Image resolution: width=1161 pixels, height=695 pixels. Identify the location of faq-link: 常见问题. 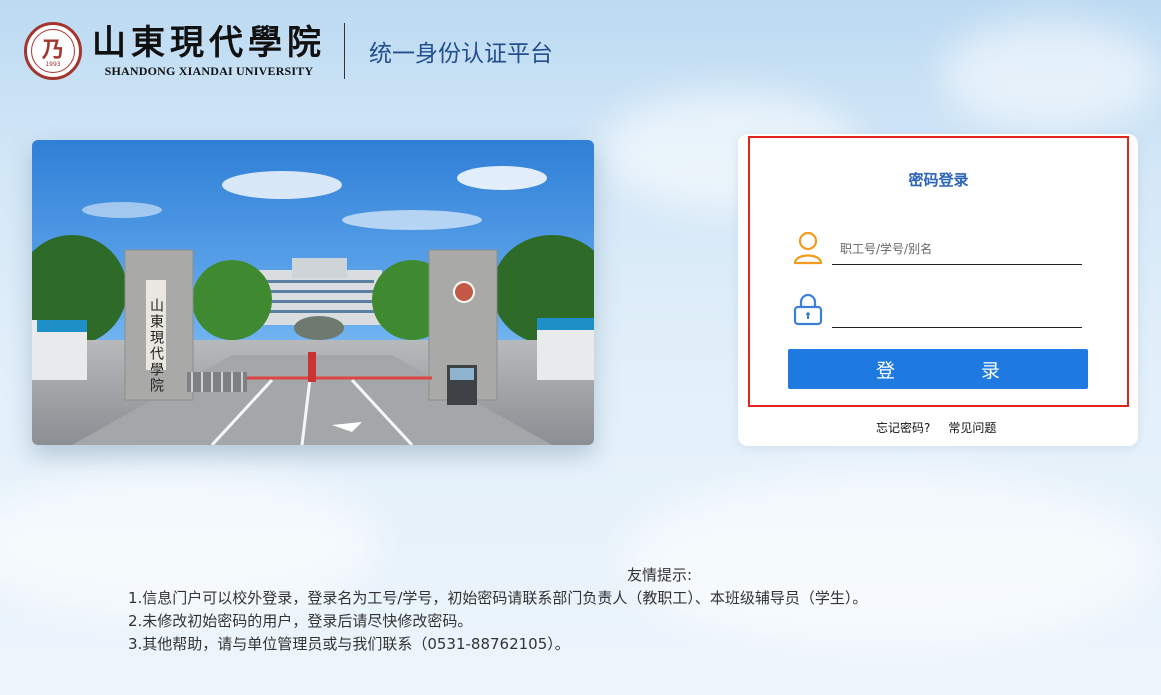
(972, 428).